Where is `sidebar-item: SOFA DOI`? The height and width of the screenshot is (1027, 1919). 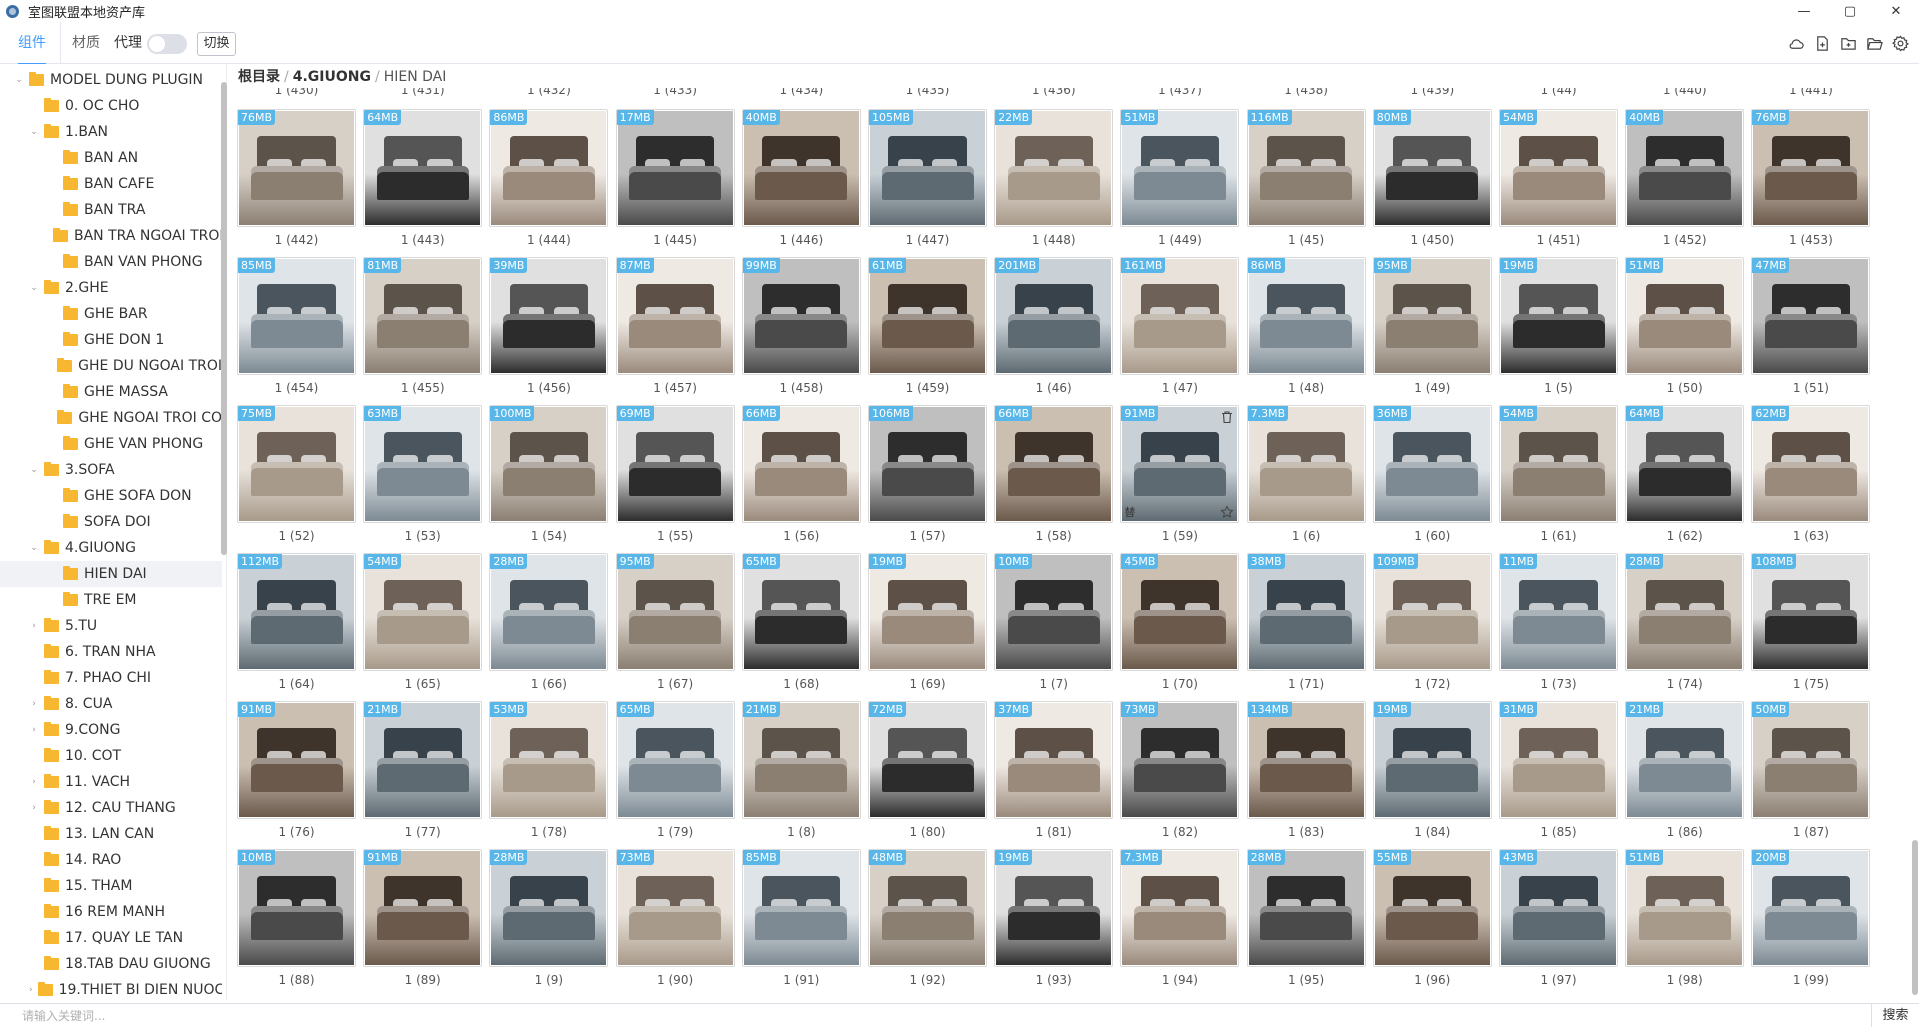 sidebar-item: SOFA DOI is located at coordinates (111, 522).